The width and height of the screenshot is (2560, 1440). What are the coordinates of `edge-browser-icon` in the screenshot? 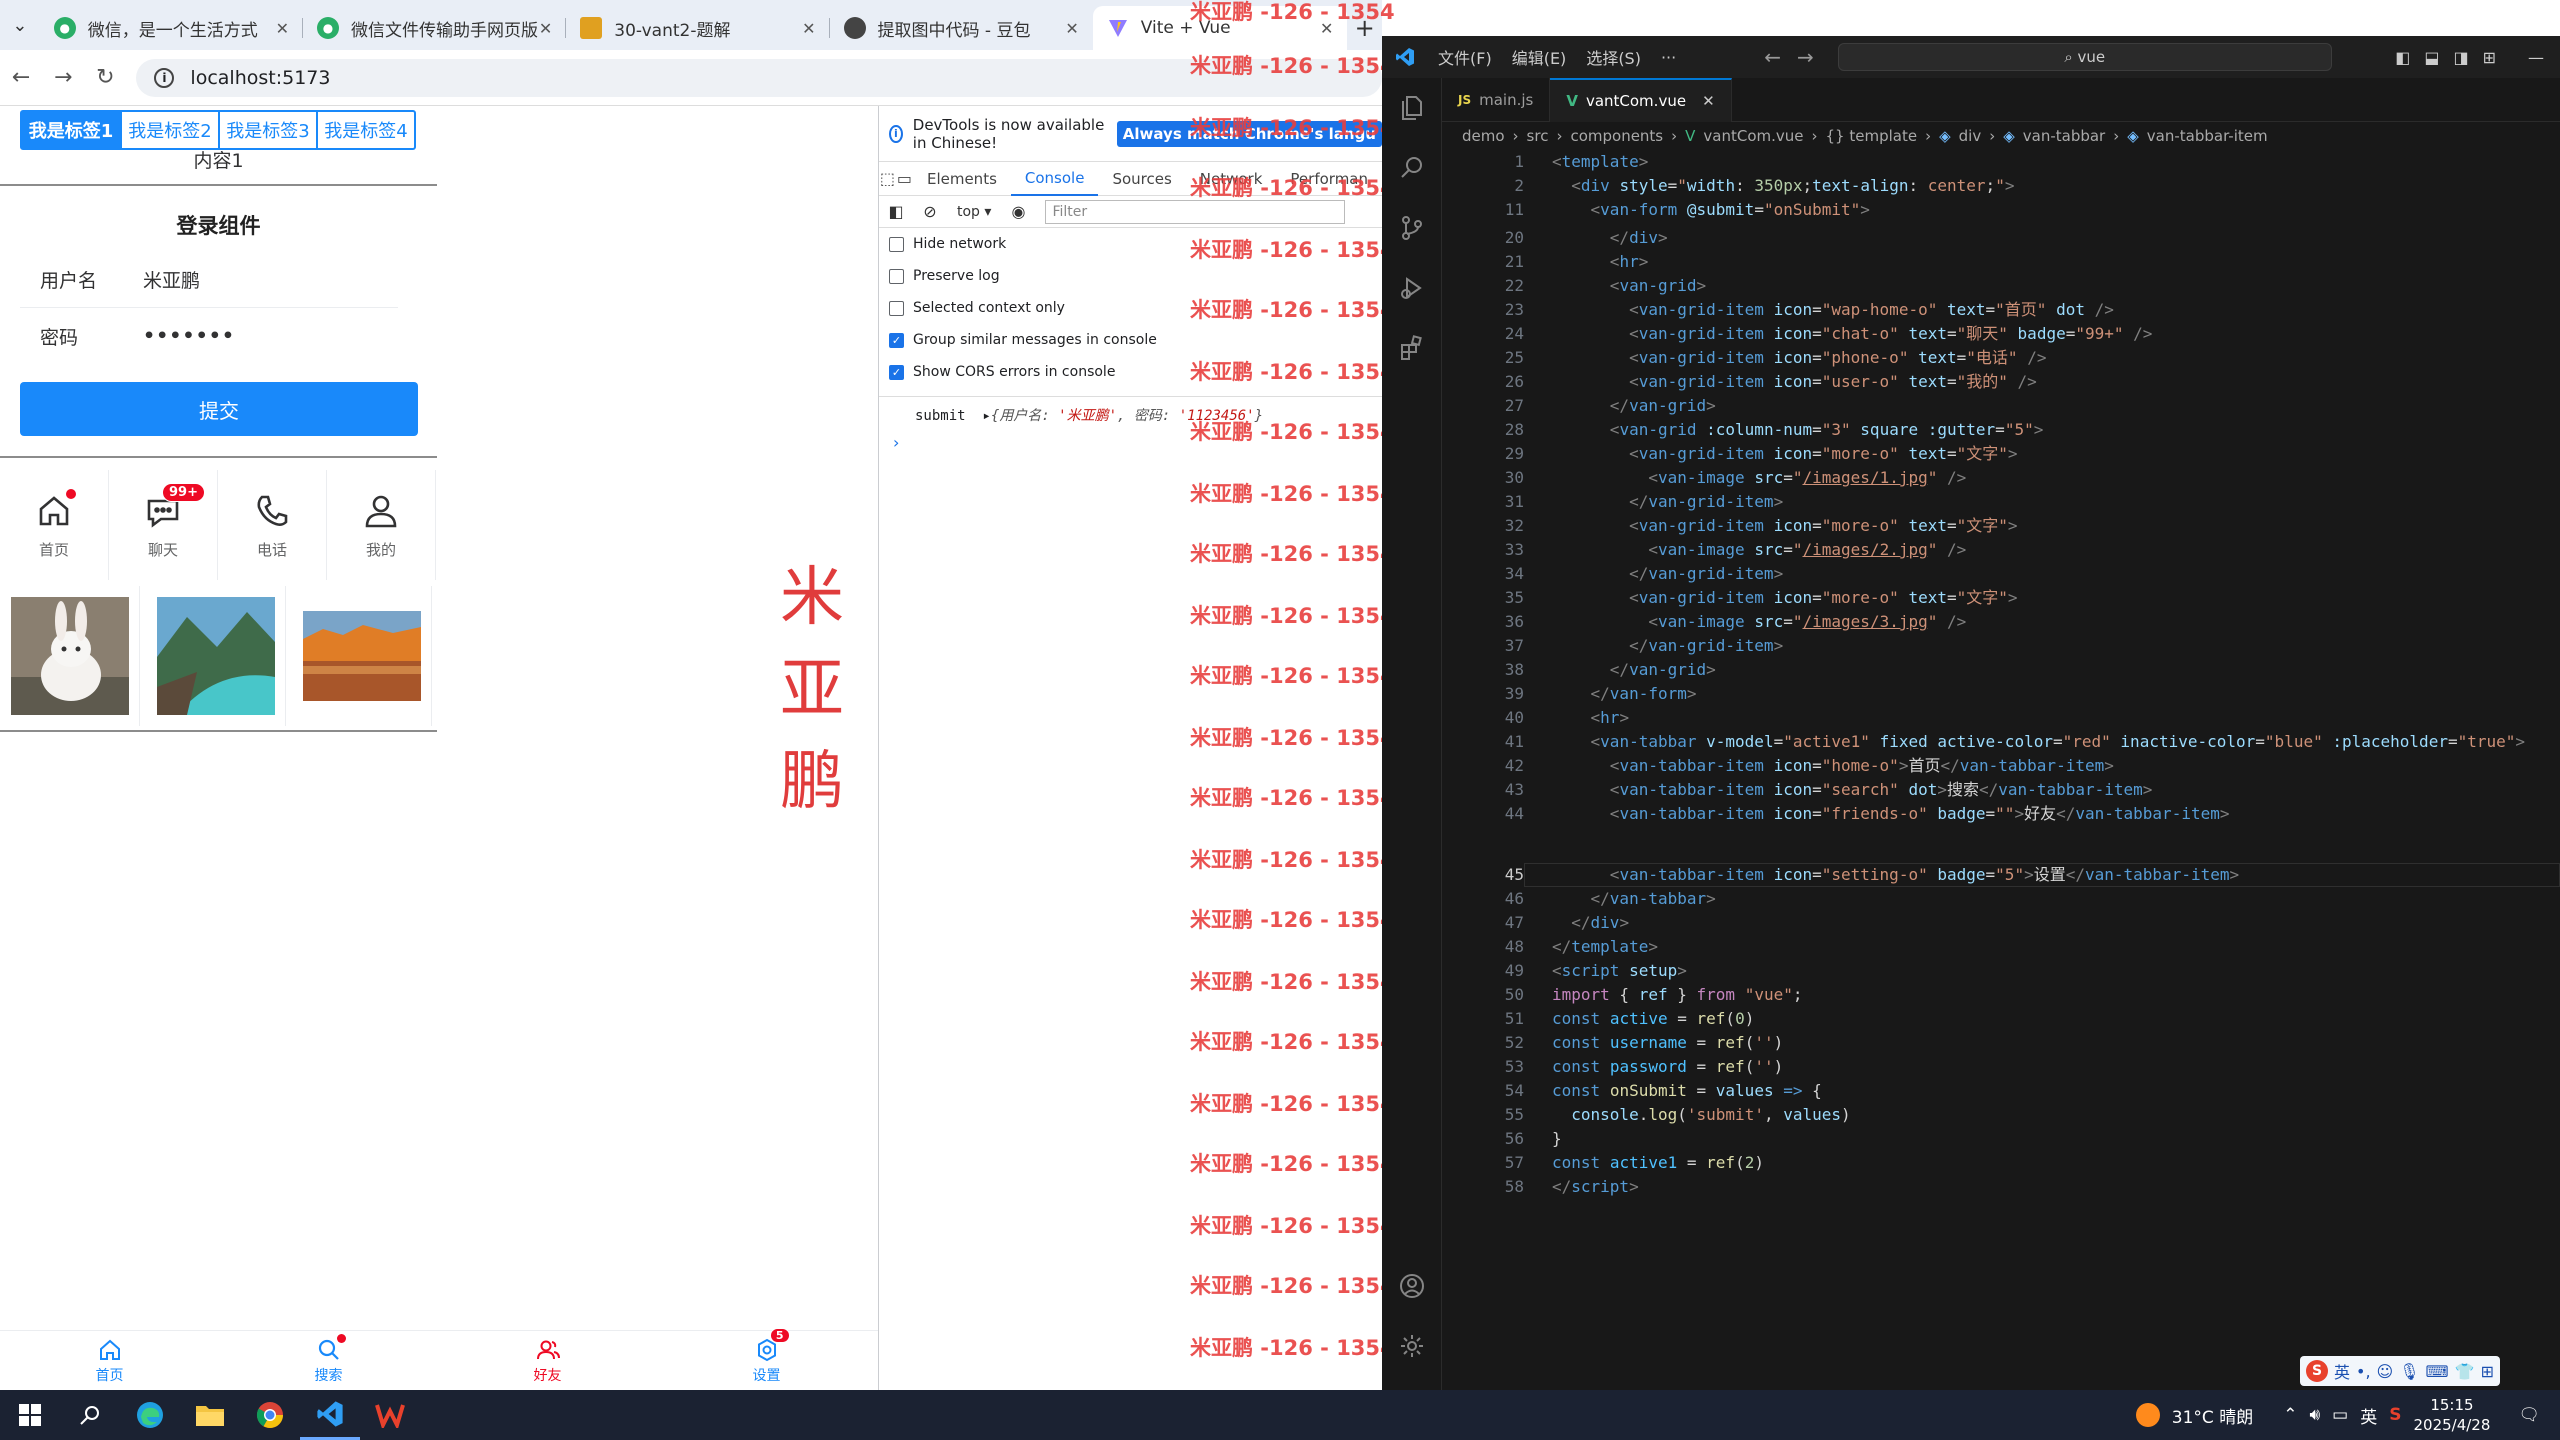 It's located at (150, 1415).